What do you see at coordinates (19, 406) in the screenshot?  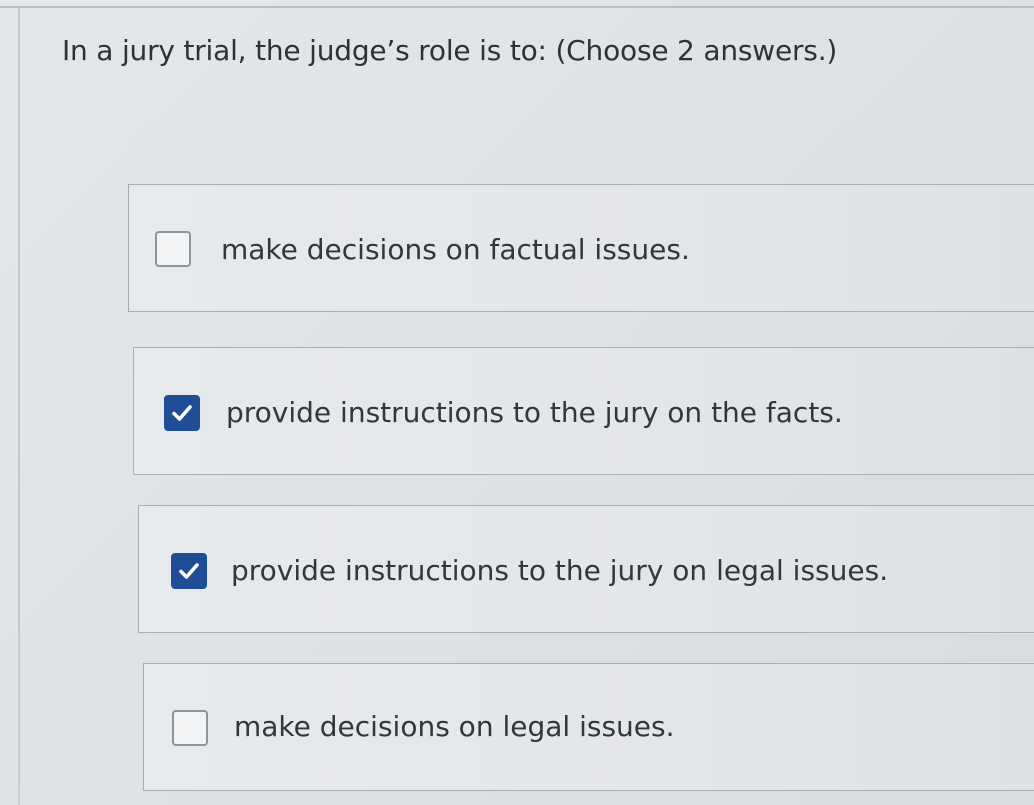 I see `left-border` at bounding box center [19, 406].